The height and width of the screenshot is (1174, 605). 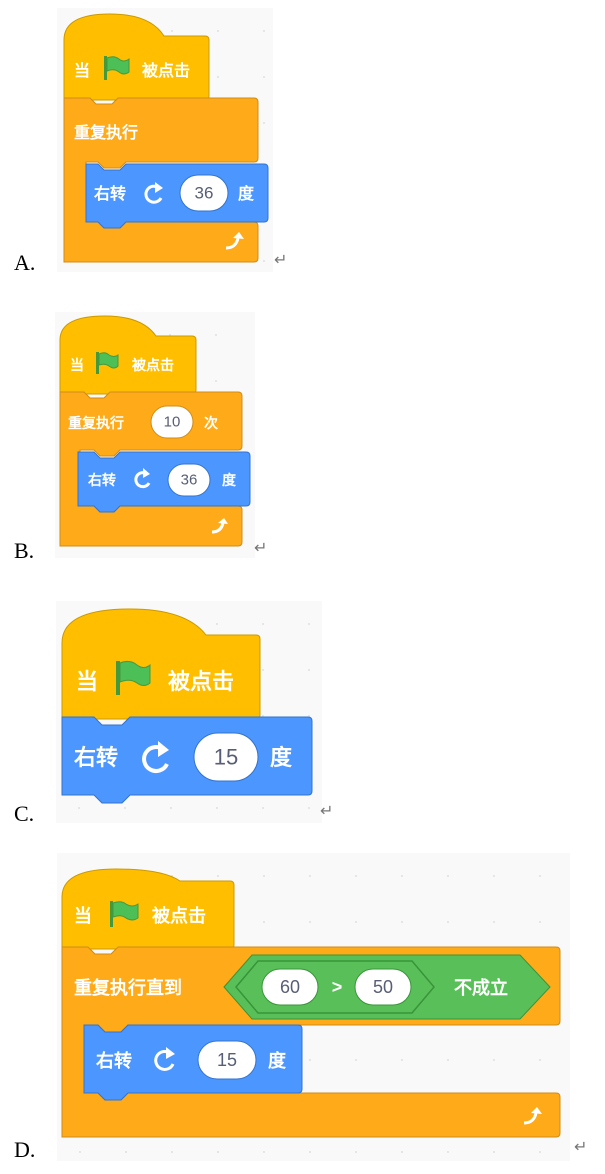 What do you see at coordinates (481, 988) in the screenshot?
I see `condition-suffix: 不成立` at bounding box center [481, 988].